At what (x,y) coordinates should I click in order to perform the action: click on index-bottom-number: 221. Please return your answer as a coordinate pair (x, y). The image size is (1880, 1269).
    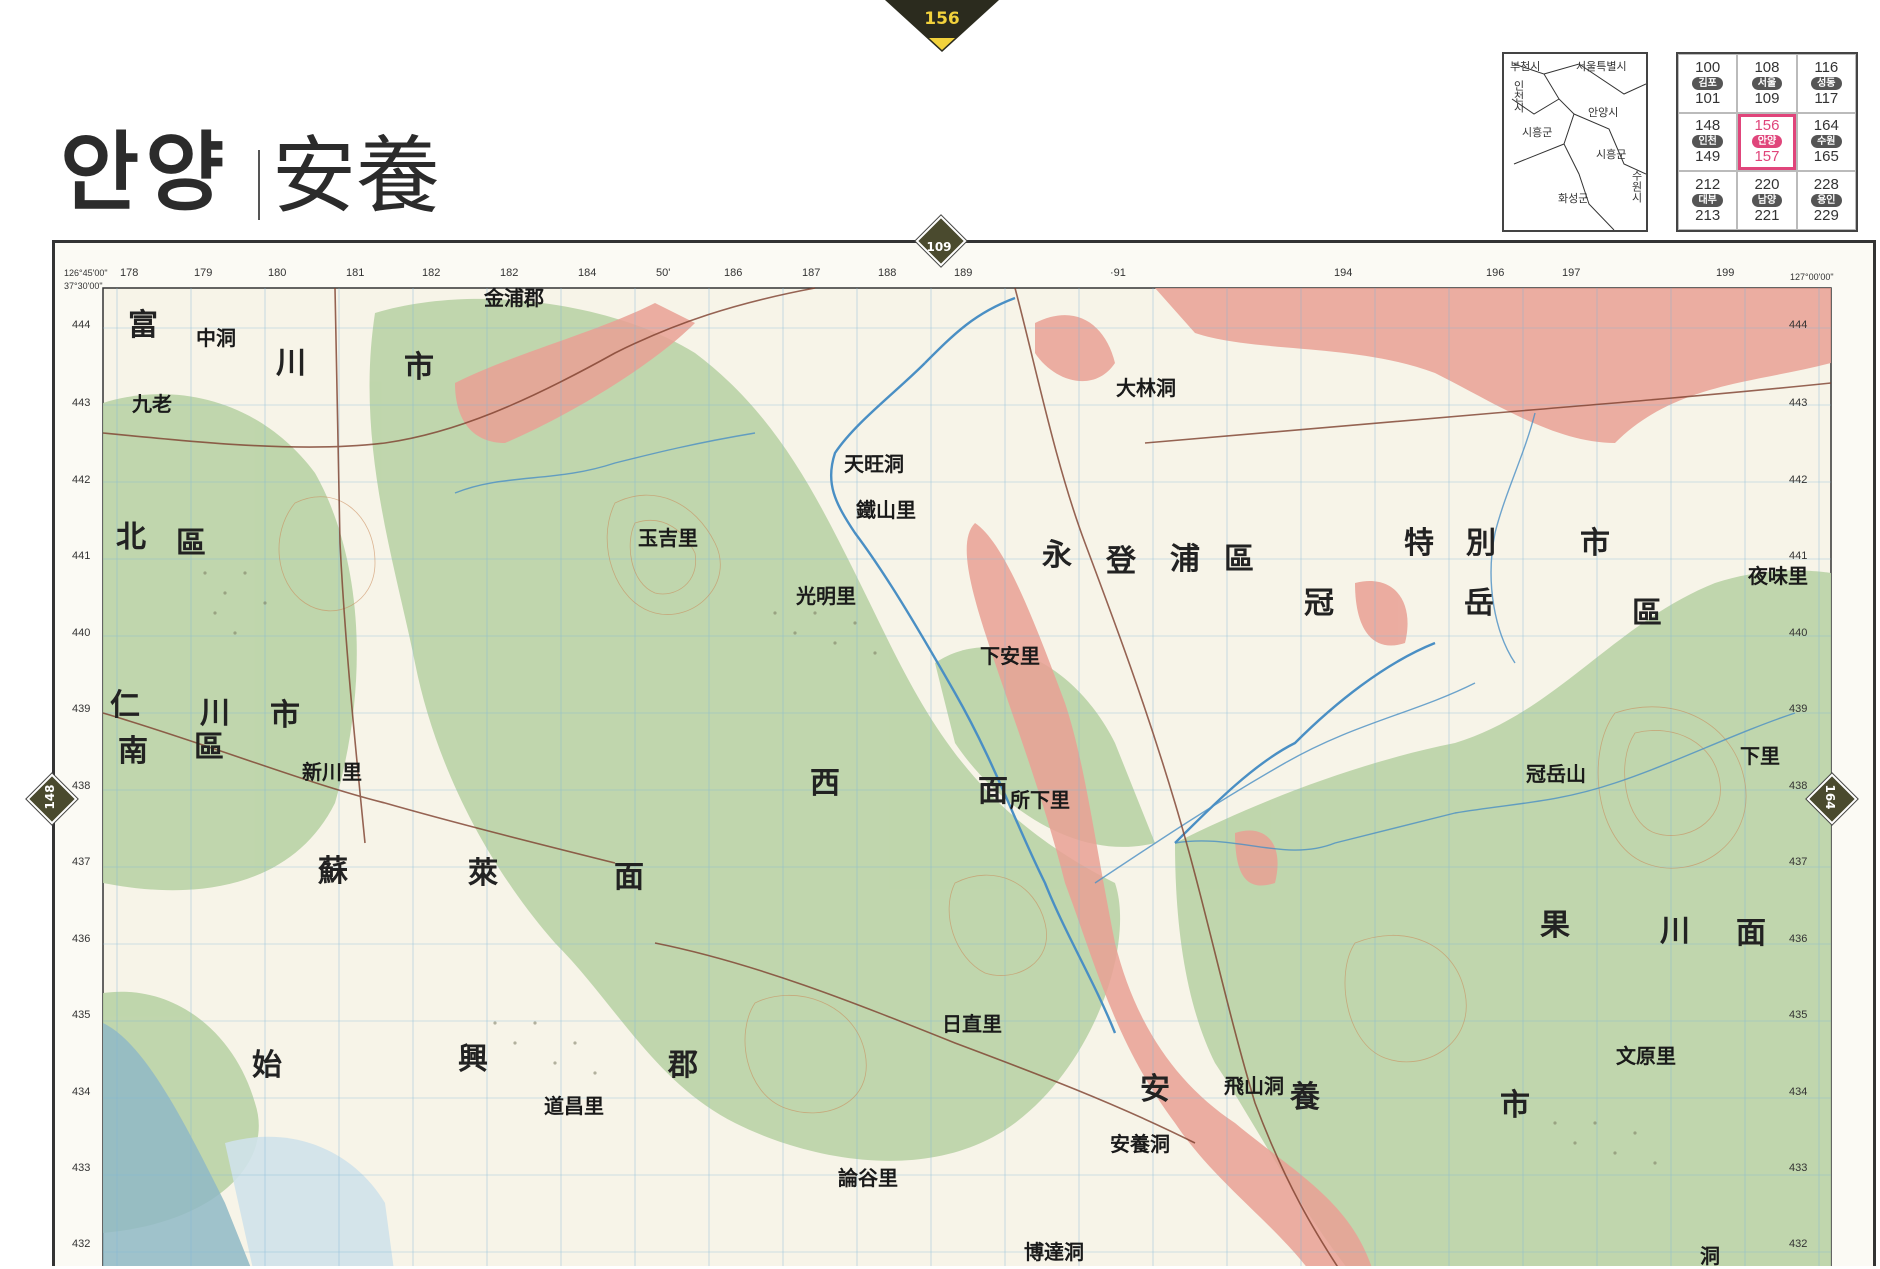
    Looking at the image, I should click on (1767, 216).